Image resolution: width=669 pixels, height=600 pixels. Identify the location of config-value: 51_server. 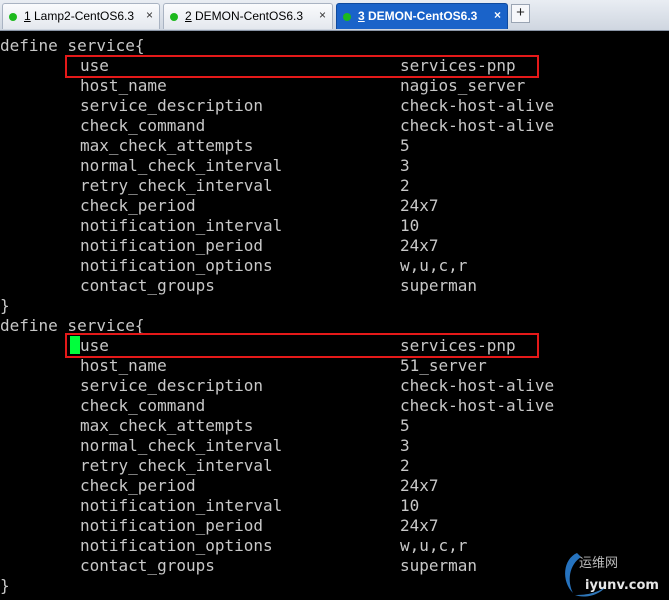
(443, 365).